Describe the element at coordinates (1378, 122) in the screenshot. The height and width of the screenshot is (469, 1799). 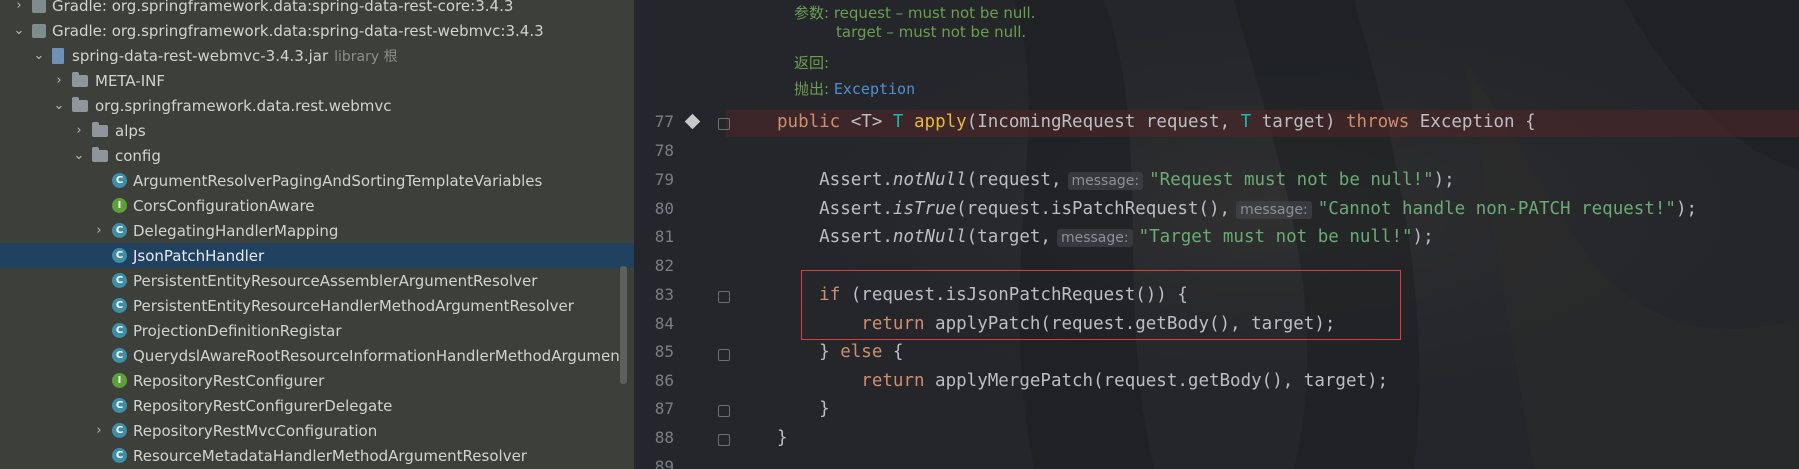
I see `kw-throws: throws` at that location.